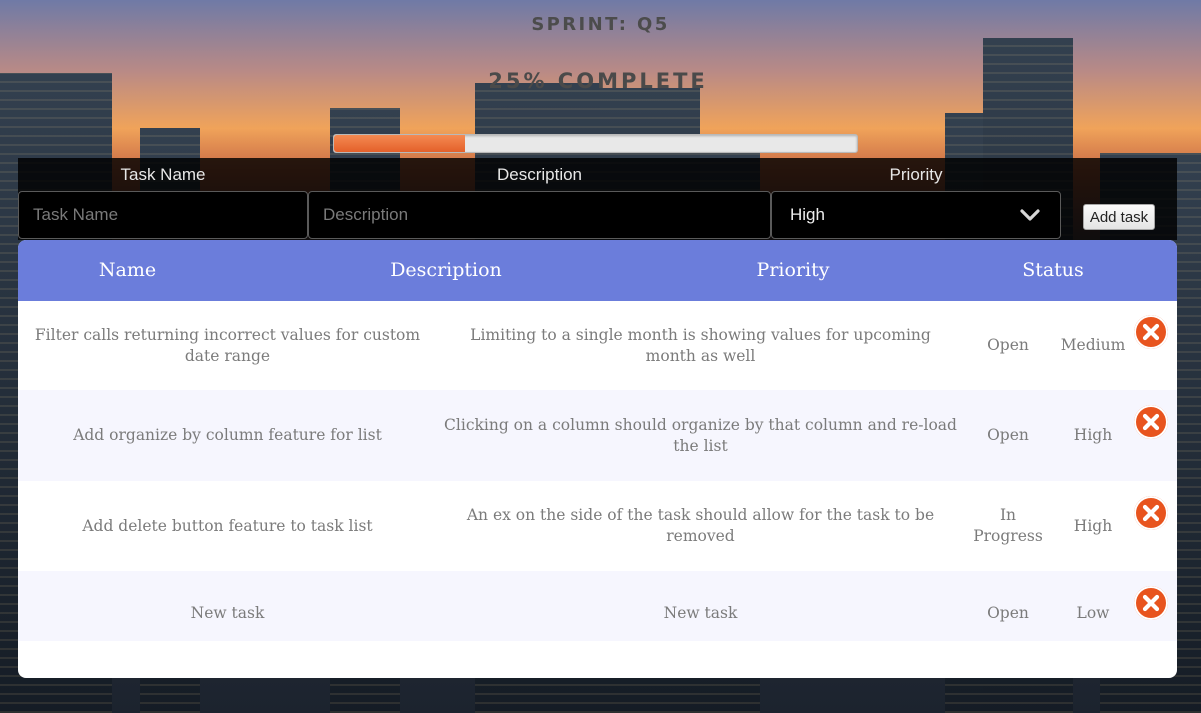  I want to click on header-name: Name, so click(127, 270).